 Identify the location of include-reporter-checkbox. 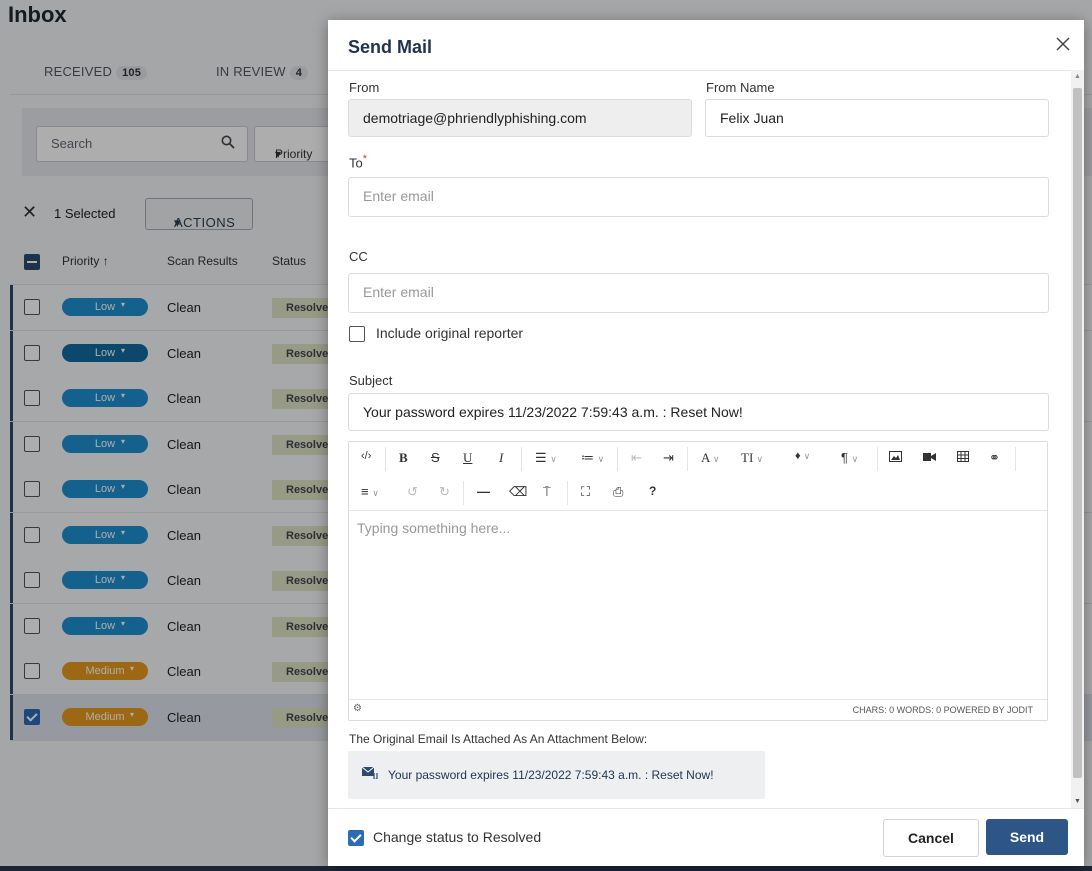
(357, 334).